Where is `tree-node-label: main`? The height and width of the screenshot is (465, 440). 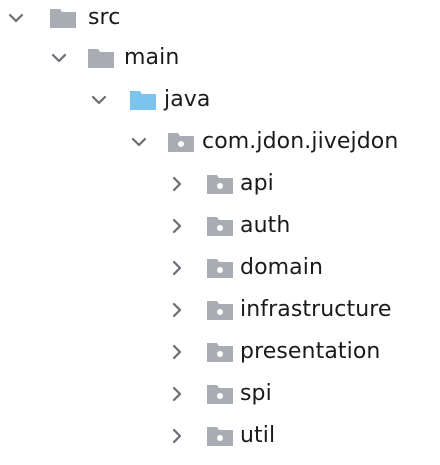
tree-node-label: main is located at coordinates (152, 57).